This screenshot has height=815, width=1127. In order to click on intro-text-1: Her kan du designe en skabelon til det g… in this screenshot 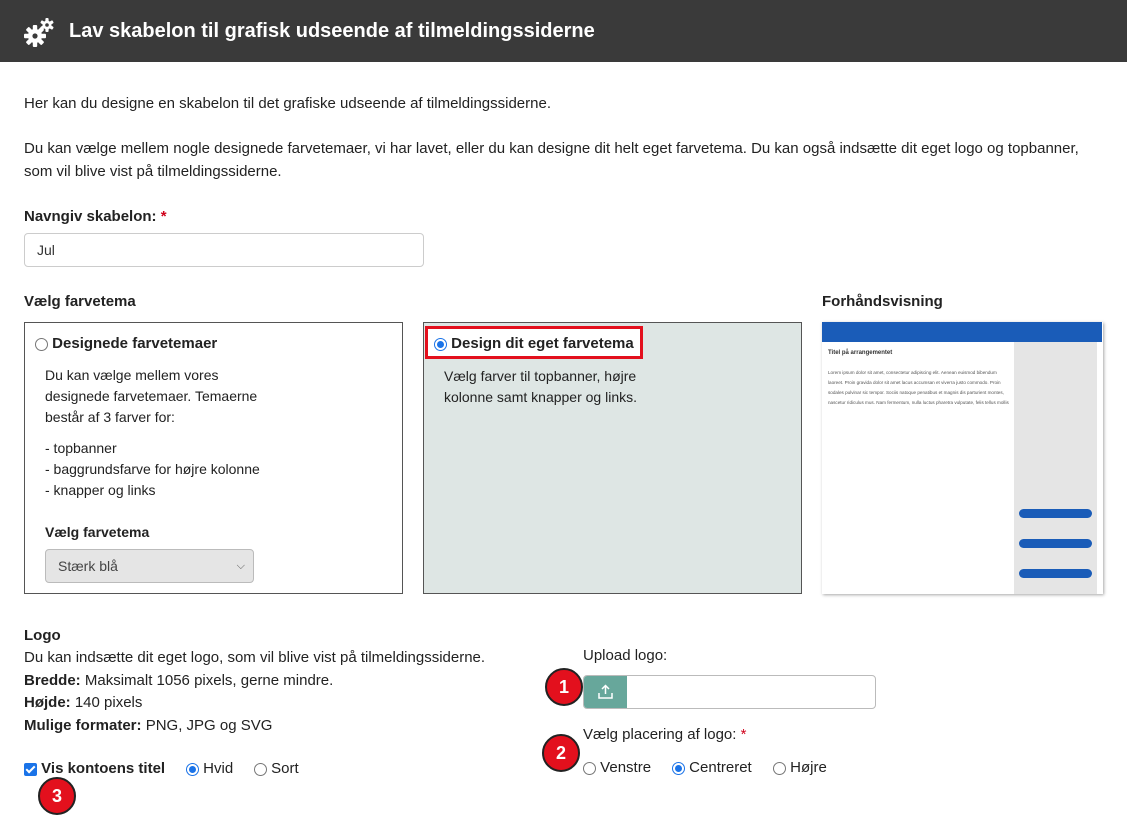, I will do `click(287, 103)`.